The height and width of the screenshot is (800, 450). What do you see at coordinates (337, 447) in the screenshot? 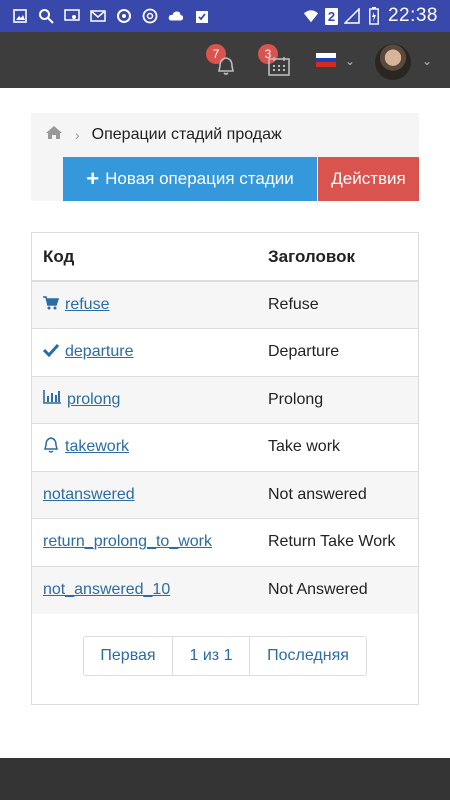
I see `title-cell: Take work` at bounding box center [337, 447].